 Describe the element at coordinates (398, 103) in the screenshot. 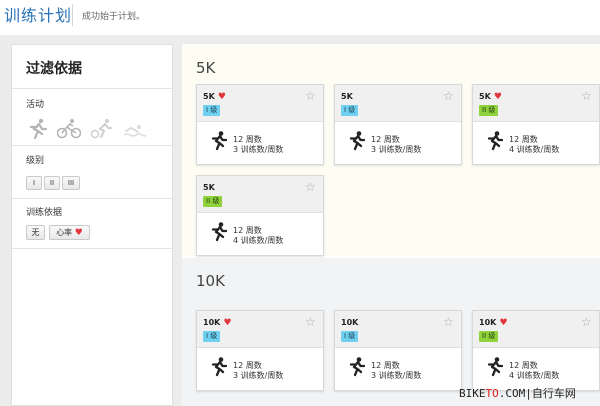

I see `card-header: 5K ☆ I 级` at that location.